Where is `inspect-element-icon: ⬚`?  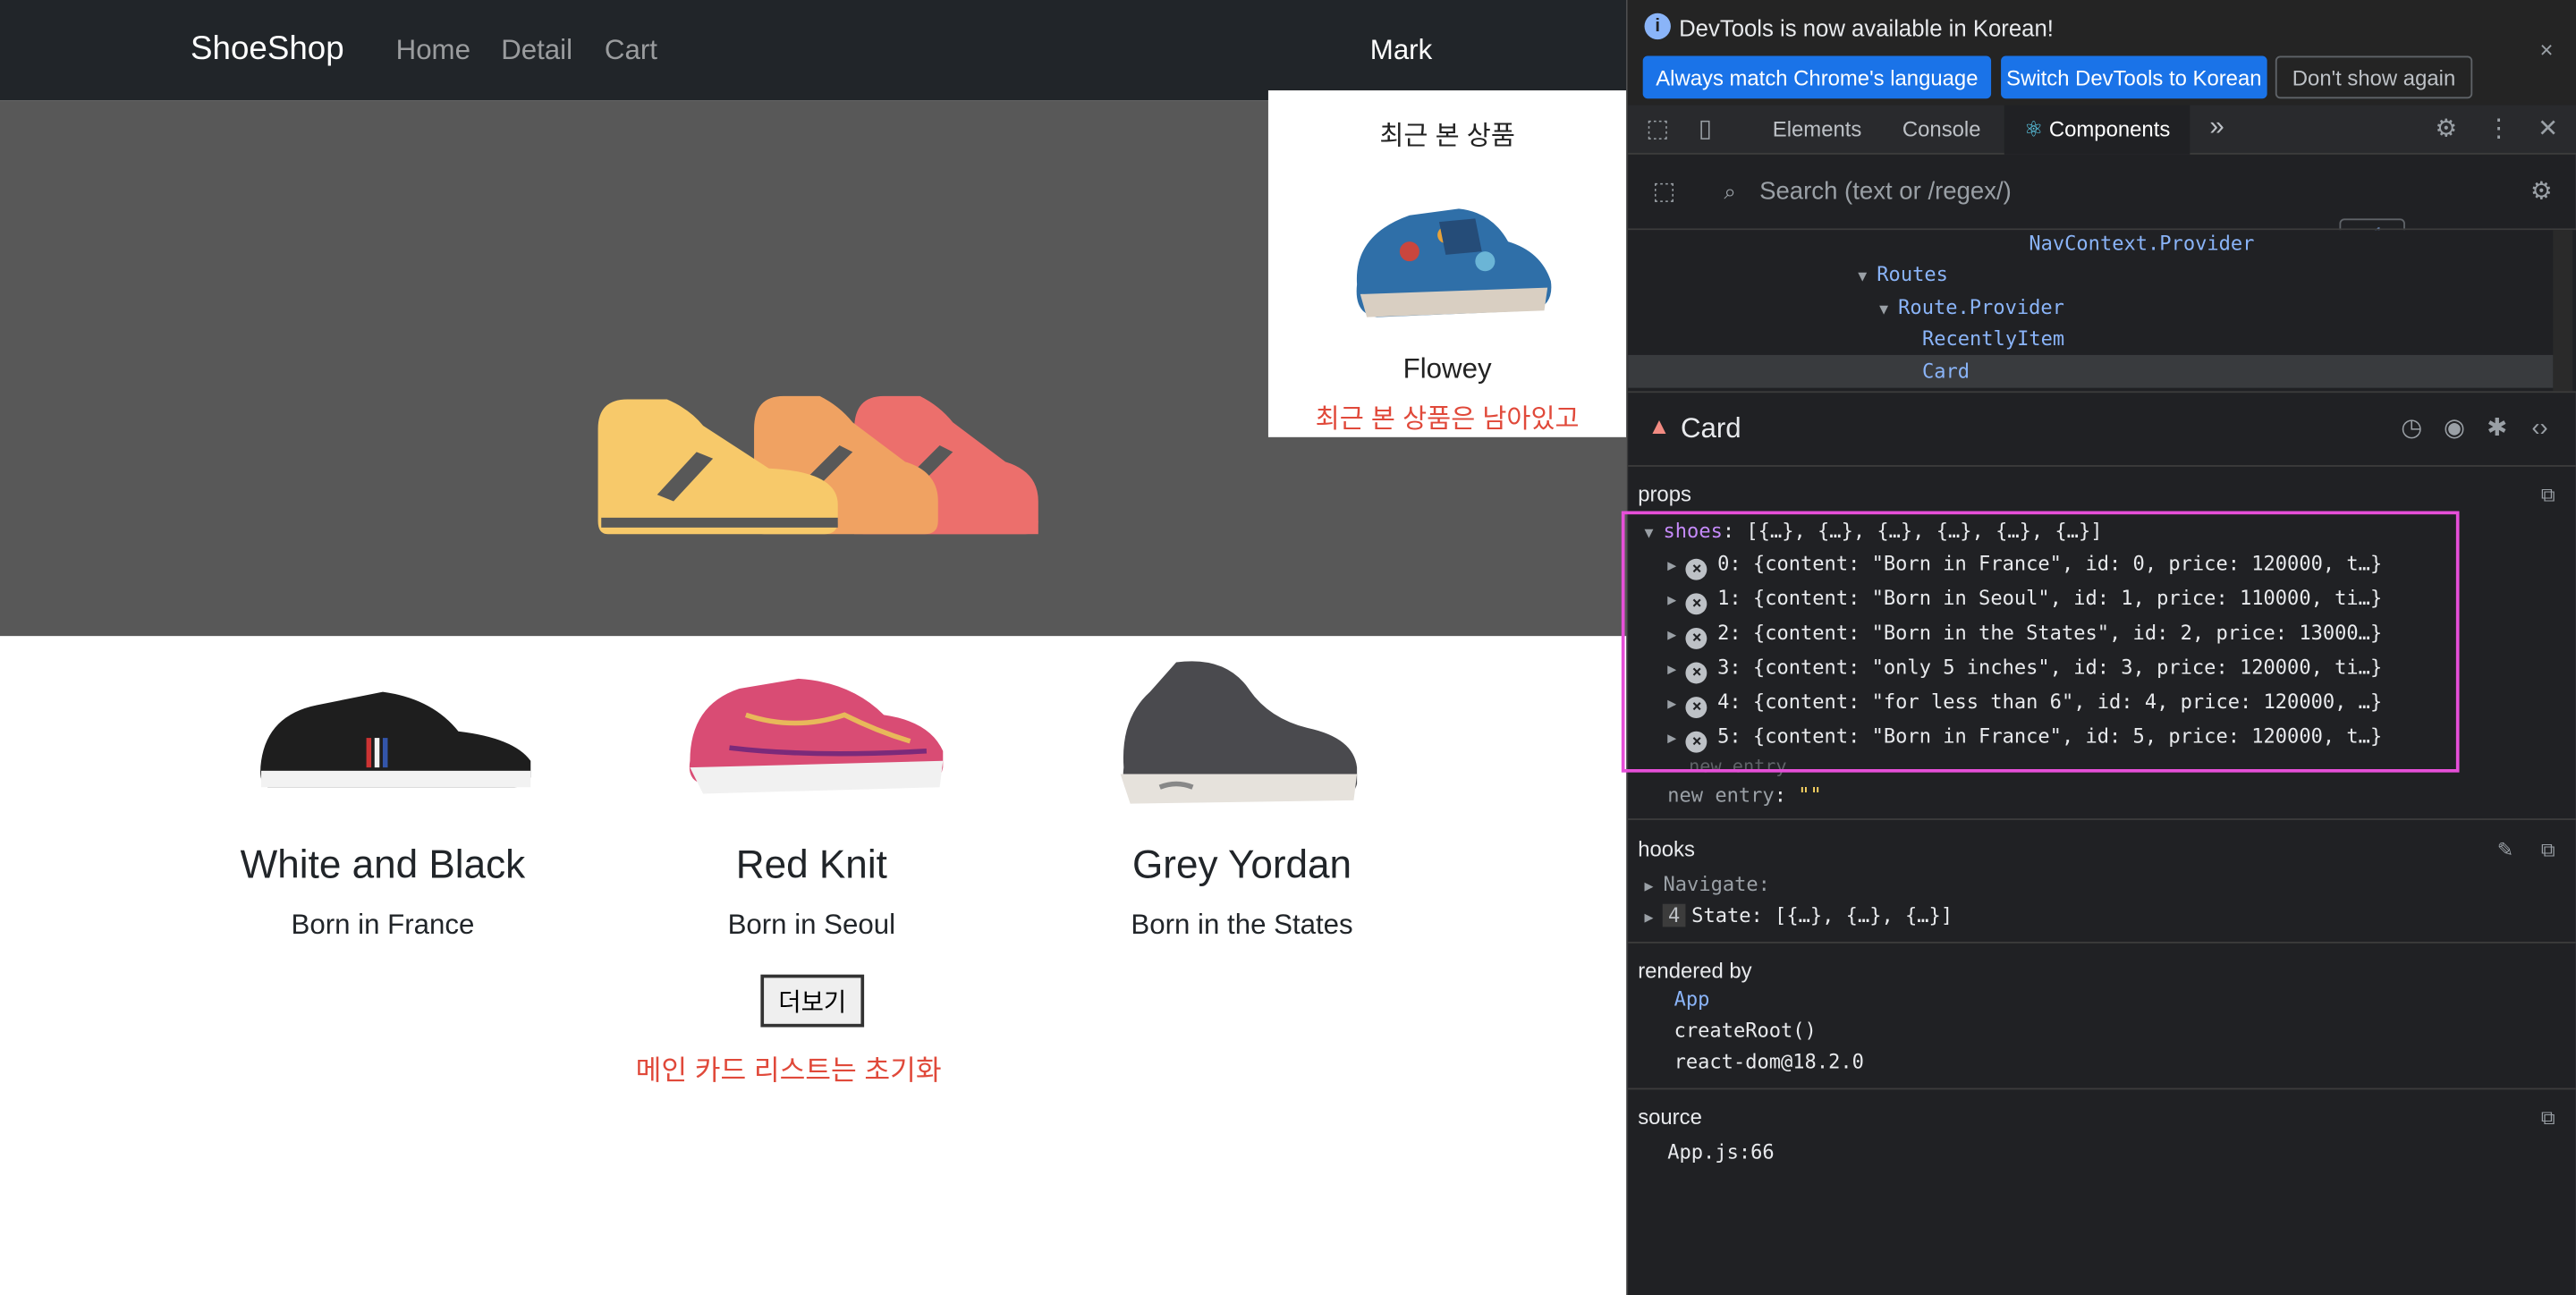 inspect-element-icon: ⬚ is located at coordinates (1658, 129).